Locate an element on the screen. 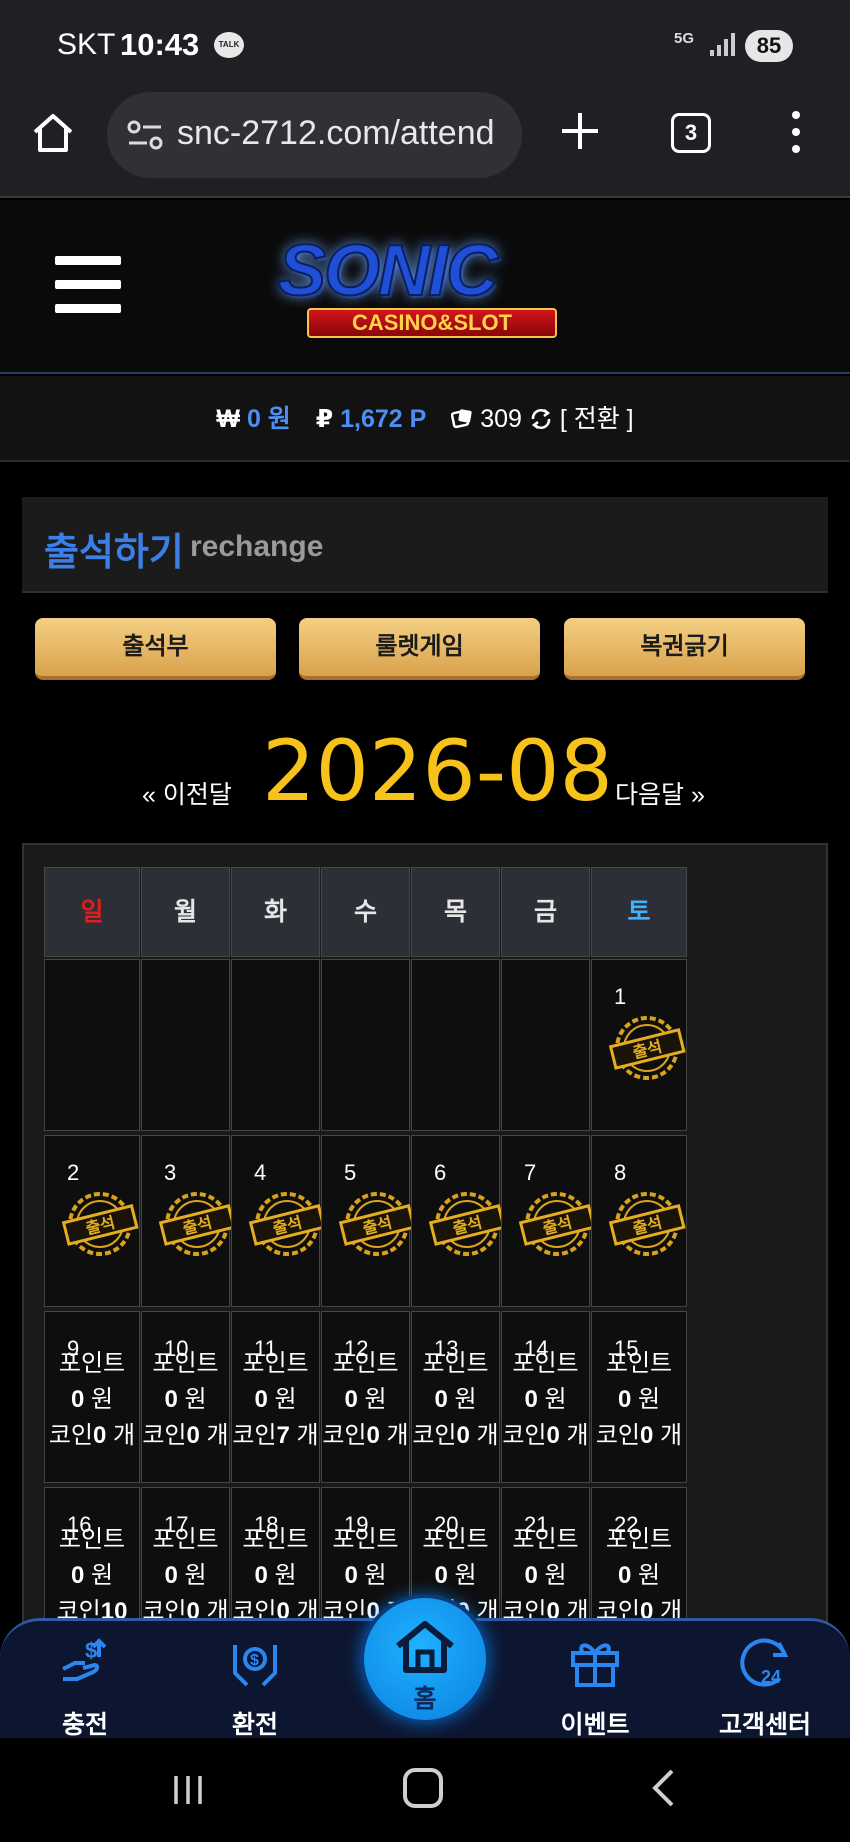  logo-title: SONIC is located at coordinates (388, 271).